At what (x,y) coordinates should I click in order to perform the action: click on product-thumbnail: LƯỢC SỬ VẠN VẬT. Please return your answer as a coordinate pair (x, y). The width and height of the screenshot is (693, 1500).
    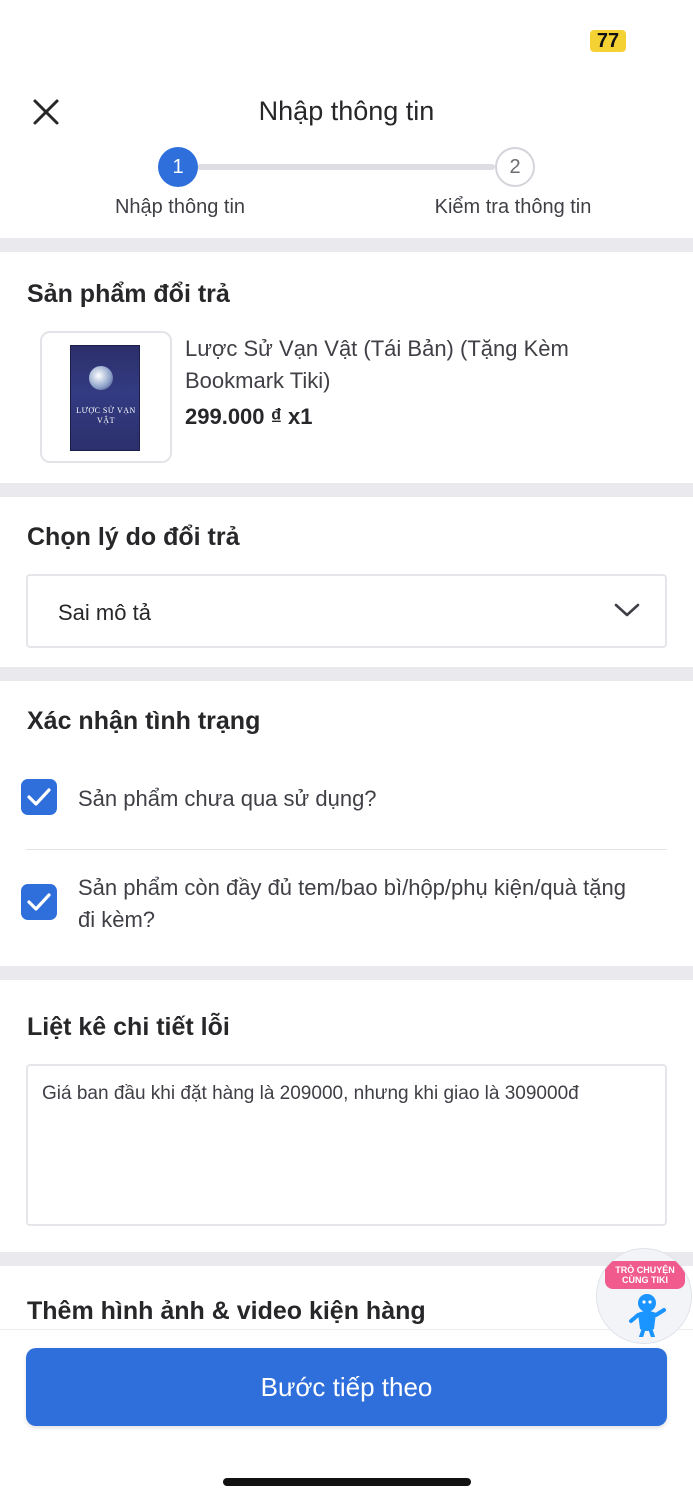
    Looking at the image, I should click on (106, 397).